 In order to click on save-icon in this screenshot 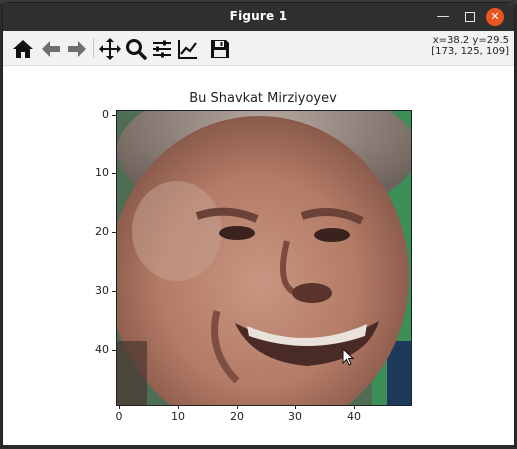, I will do `click(220, 49)`.